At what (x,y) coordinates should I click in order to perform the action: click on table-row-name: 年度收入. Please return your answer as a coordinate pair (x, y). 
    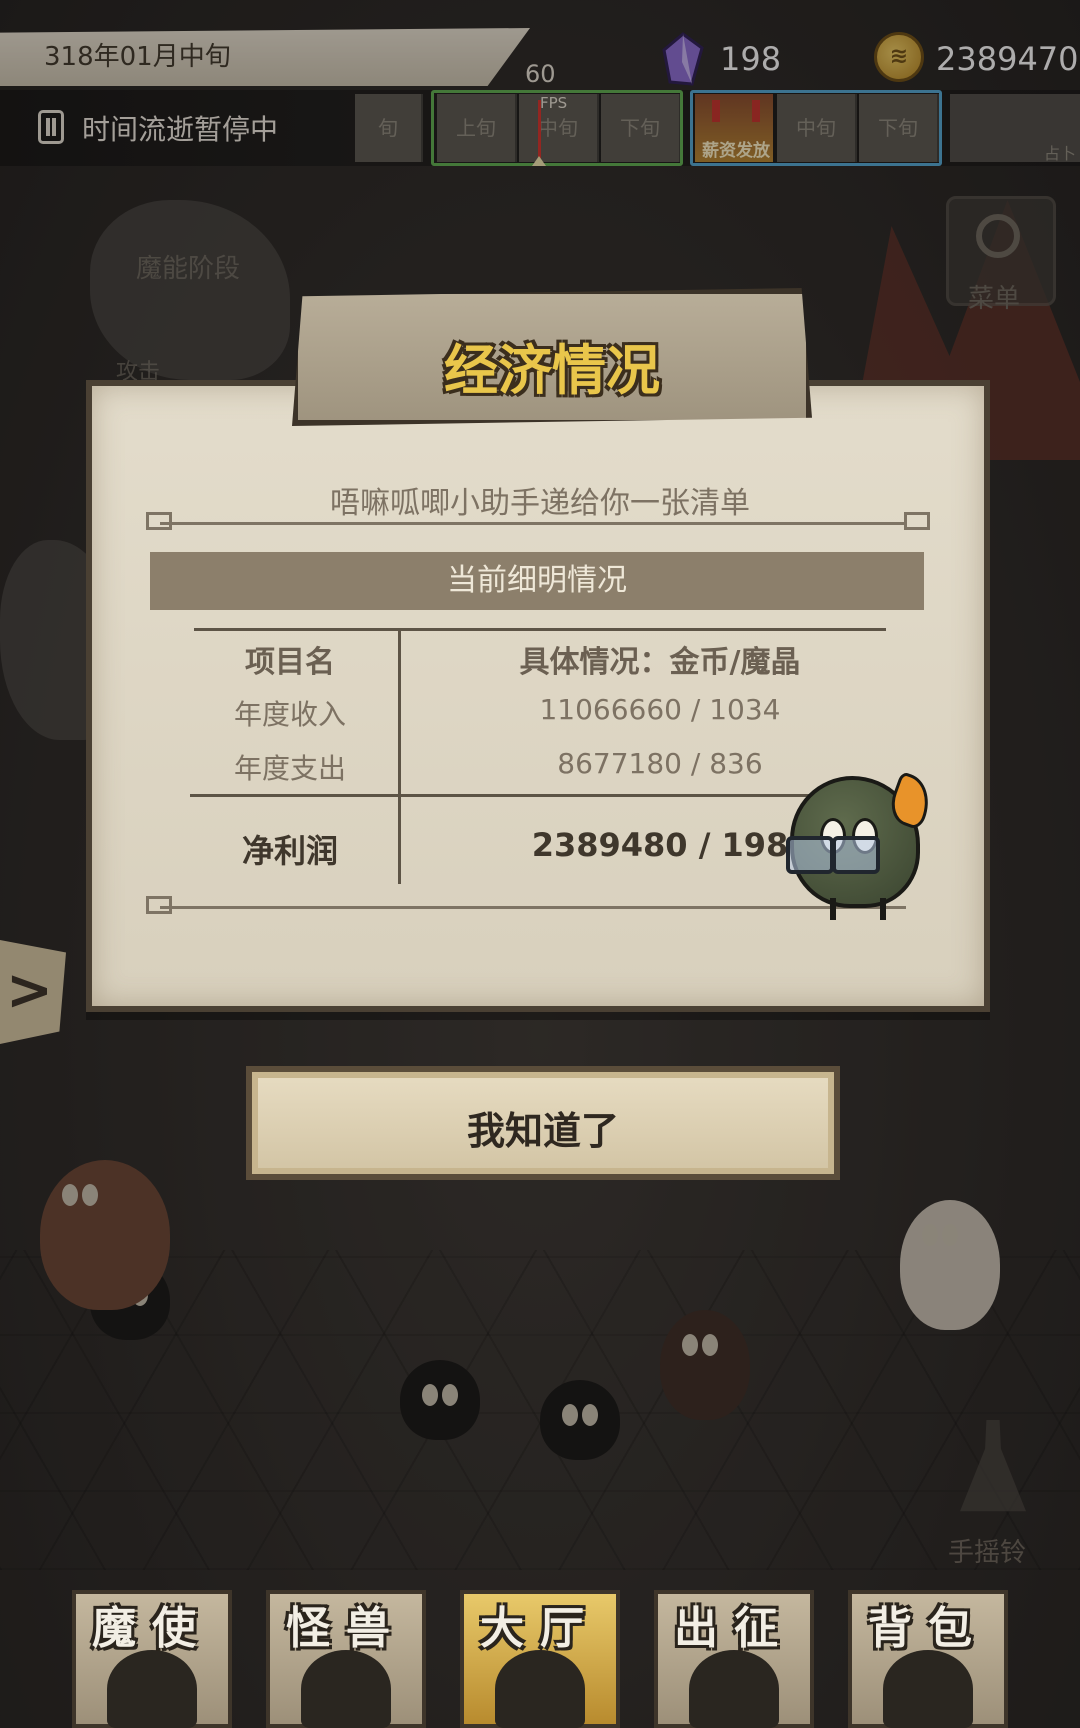
    Looking at the image, I should click on (289, 714).